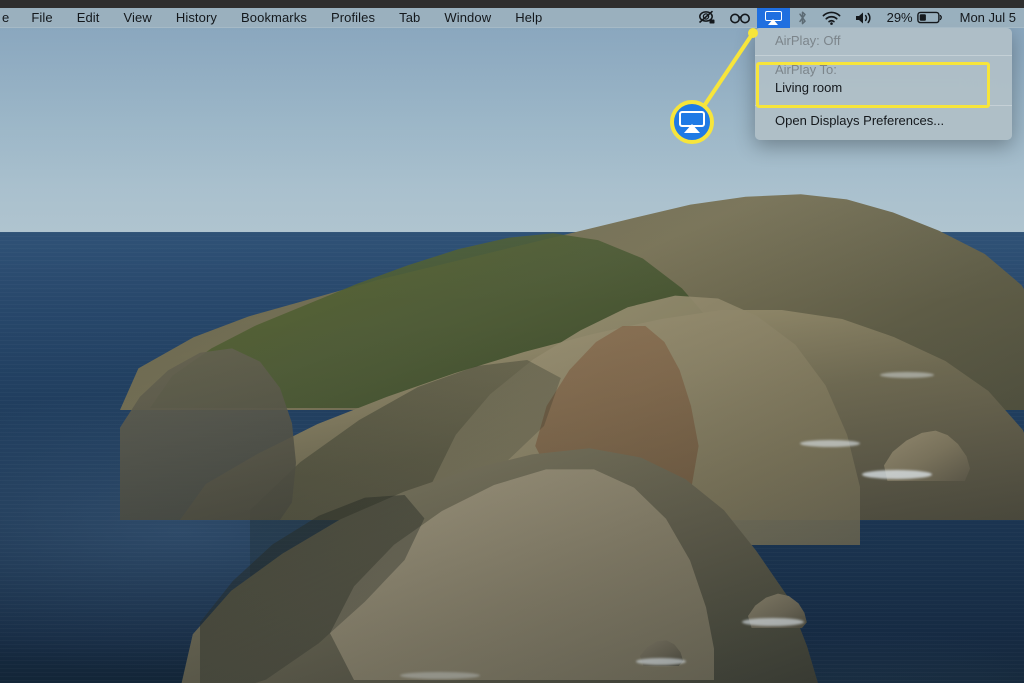 The width and height of the screenshot is (1024, 683). I want to click on status-bluetooth, so click(802, 18).